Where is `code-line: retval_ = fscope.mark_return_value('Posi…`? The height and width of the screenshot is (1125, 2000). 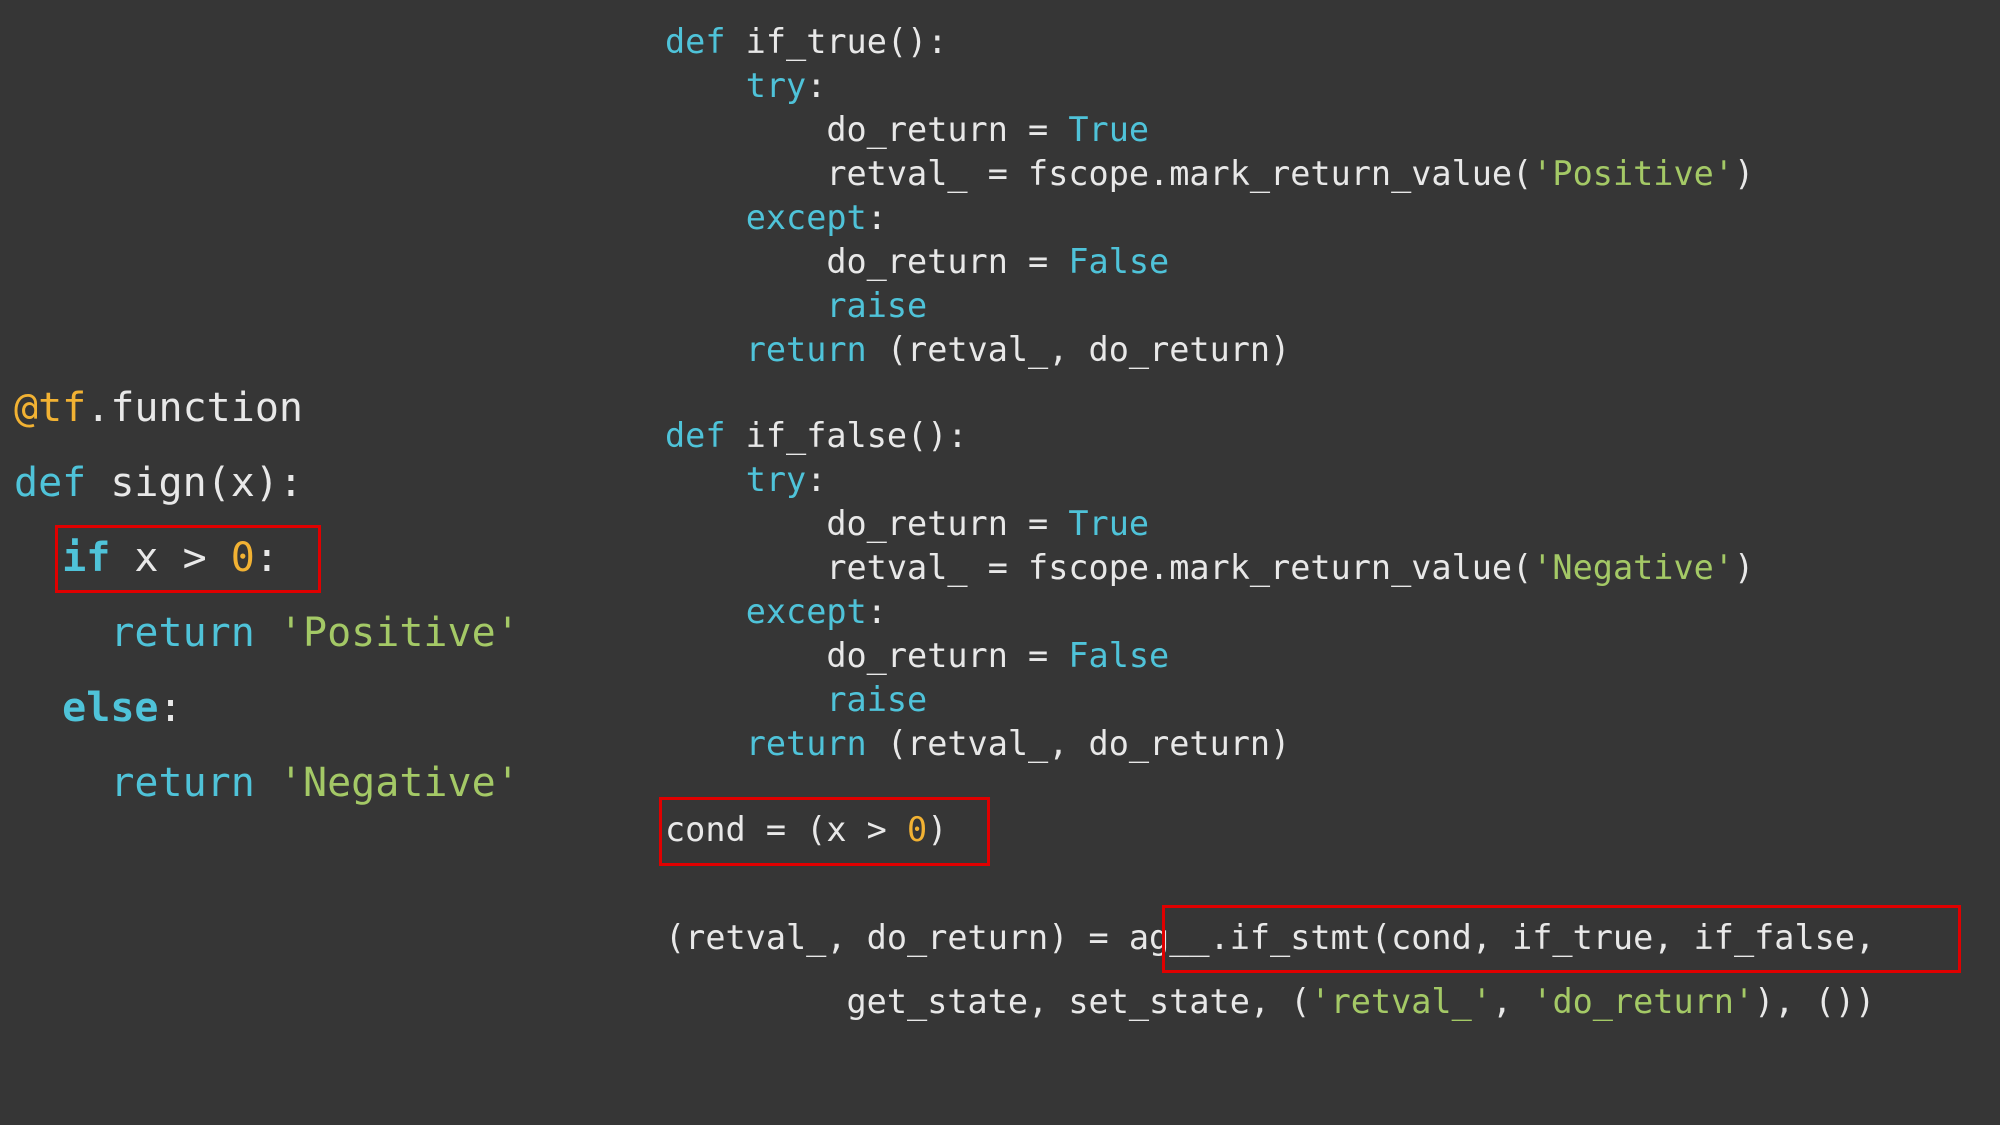 code-line: retval_ = fscope.mark_return_value('Posi… is located at coordinates (1209, 174).